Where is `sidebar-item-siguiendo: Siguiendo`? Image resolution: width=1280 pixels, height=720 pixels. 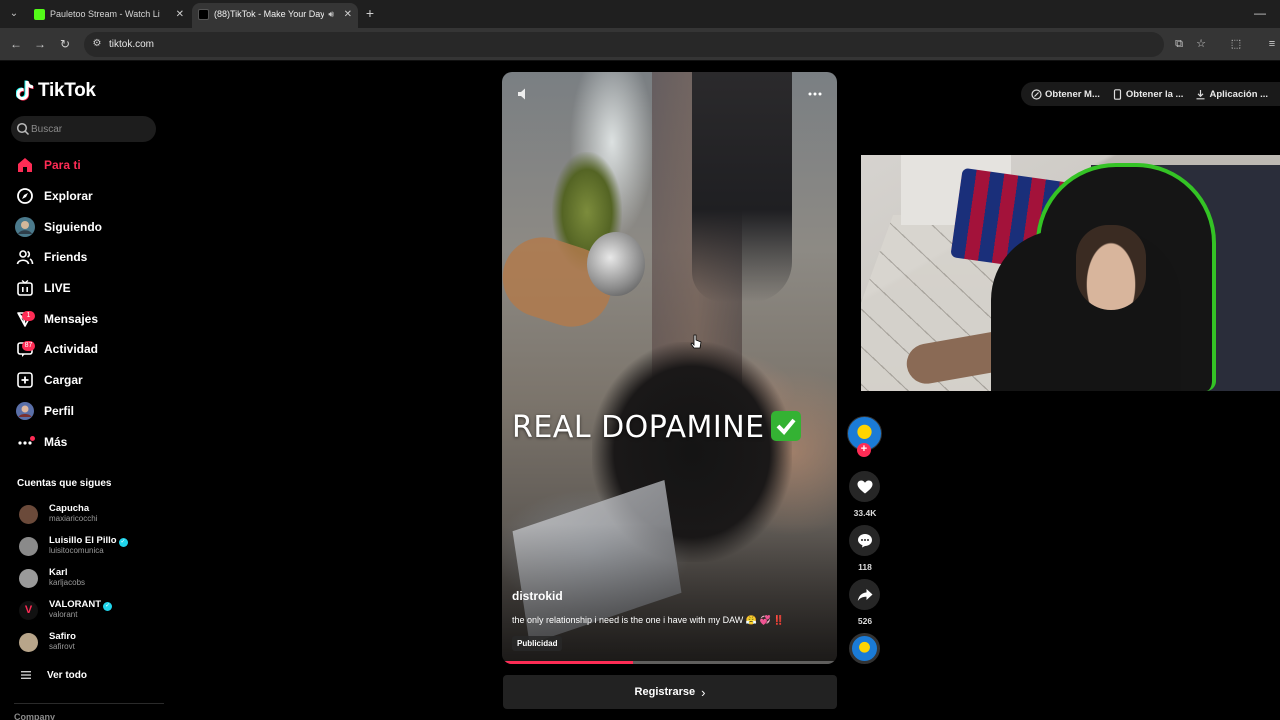
sidebar-item-siguiendo: Siguiendo is located at coordinates (89, 226).